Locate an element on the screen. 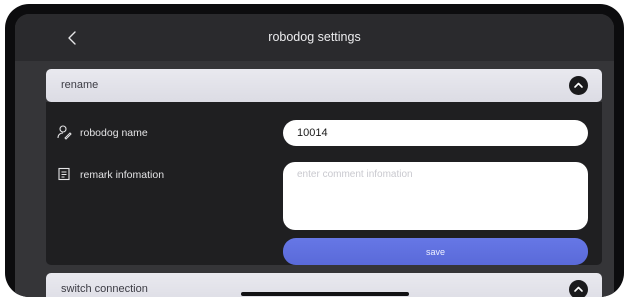 This screenshot has height=301, width=629. user-edit-icon is located at coordinates (64, 132).